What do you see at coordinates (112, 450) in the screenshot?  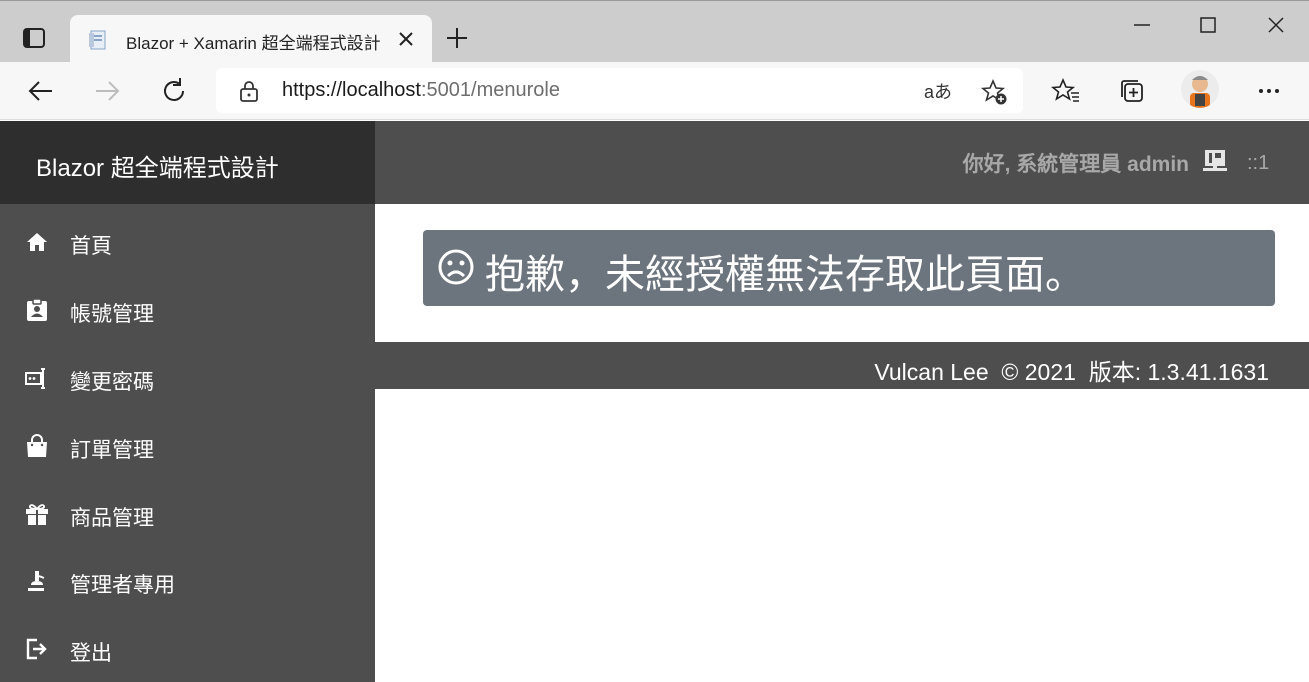 I see `sidebar-item-label: 訂單管理` at bounding box center [112, 450].